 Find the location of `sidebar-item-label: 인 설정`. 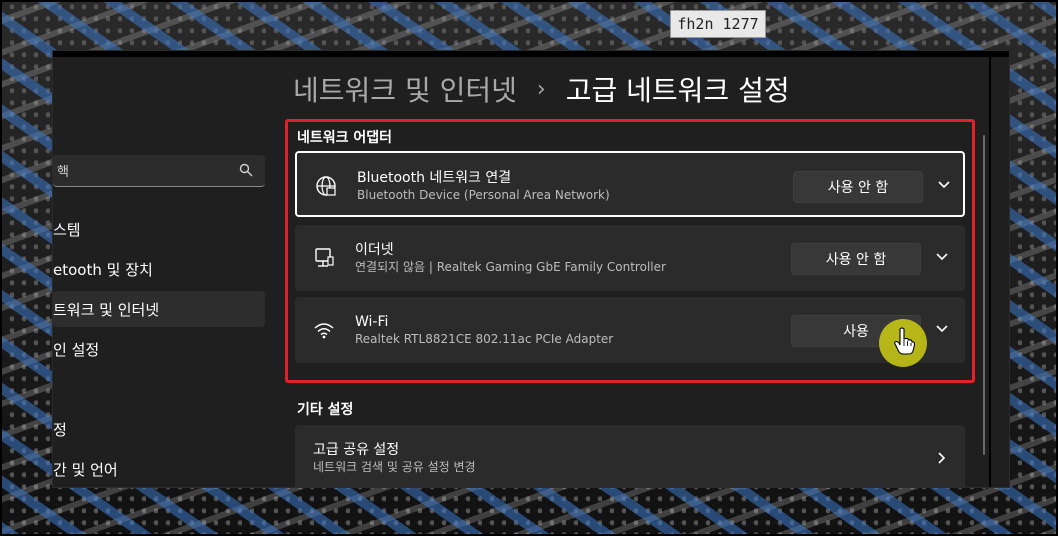

sidebar-item-label: 인 설정 is located at coordinates (76, 349).